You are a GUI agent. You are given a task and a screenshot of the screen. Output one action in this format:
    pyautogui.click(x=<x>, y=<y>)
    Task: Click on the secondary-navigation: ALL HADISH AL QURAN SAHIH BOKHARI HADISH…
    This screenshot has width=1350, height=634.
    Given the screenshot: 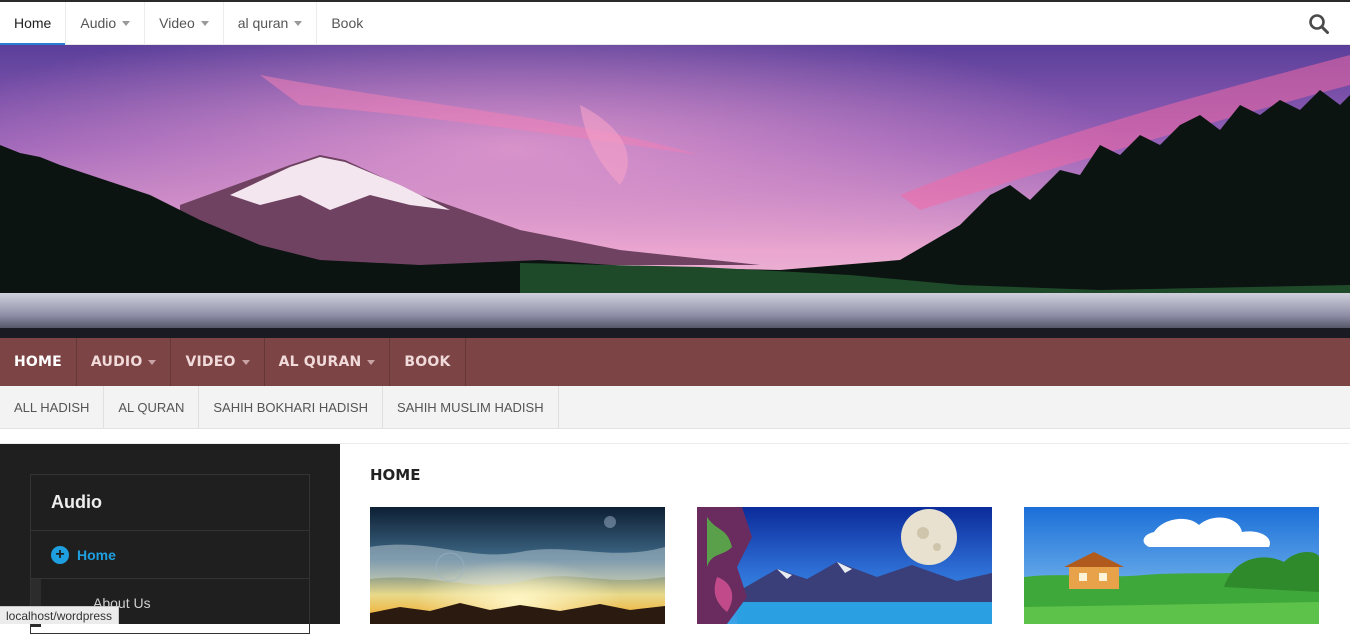 What is the action you would take?
    pyautogui.click(x=675, y=407)
    